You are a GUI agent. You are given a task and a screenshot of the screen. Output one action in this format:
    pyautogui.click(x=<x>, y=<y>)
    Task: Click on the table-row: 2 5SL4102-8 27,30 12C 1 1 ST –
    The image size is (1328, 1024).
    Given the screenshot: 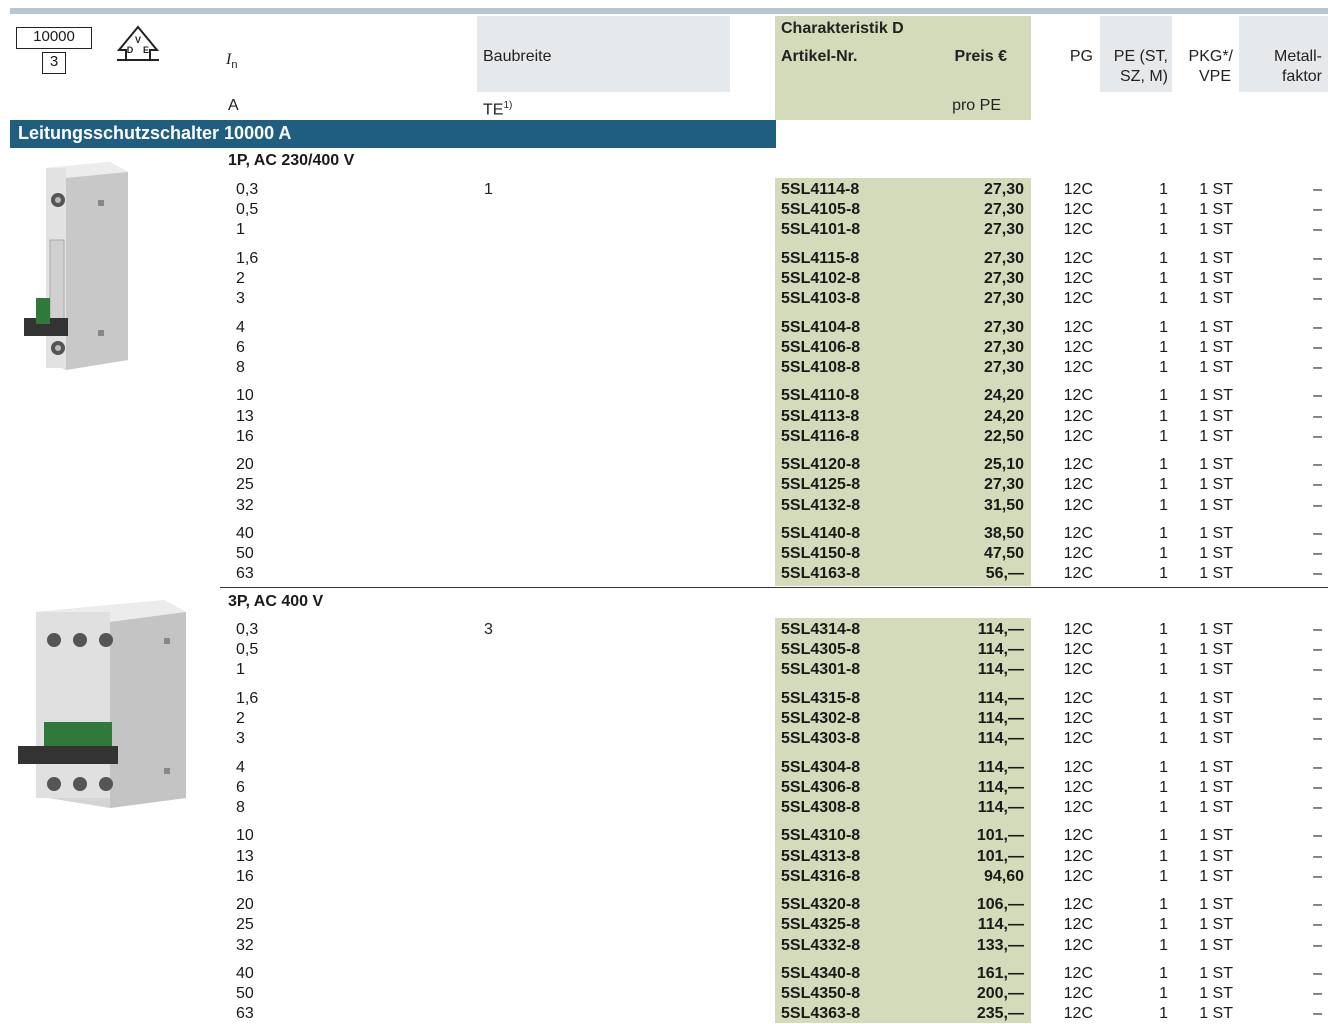 What is the action you would take?
    pyautogui.click(x=664, y=279)
    